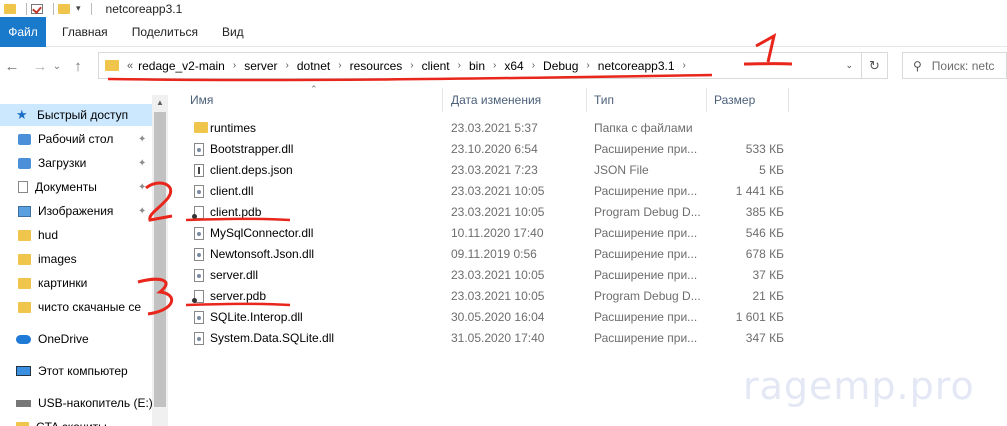 This screenshot has height=426, width=1007. What do you see at coordinates (76, 421) in the screenshot?
I see `sidebar-item: CTA скачиты` at bounding box center [76, 421].